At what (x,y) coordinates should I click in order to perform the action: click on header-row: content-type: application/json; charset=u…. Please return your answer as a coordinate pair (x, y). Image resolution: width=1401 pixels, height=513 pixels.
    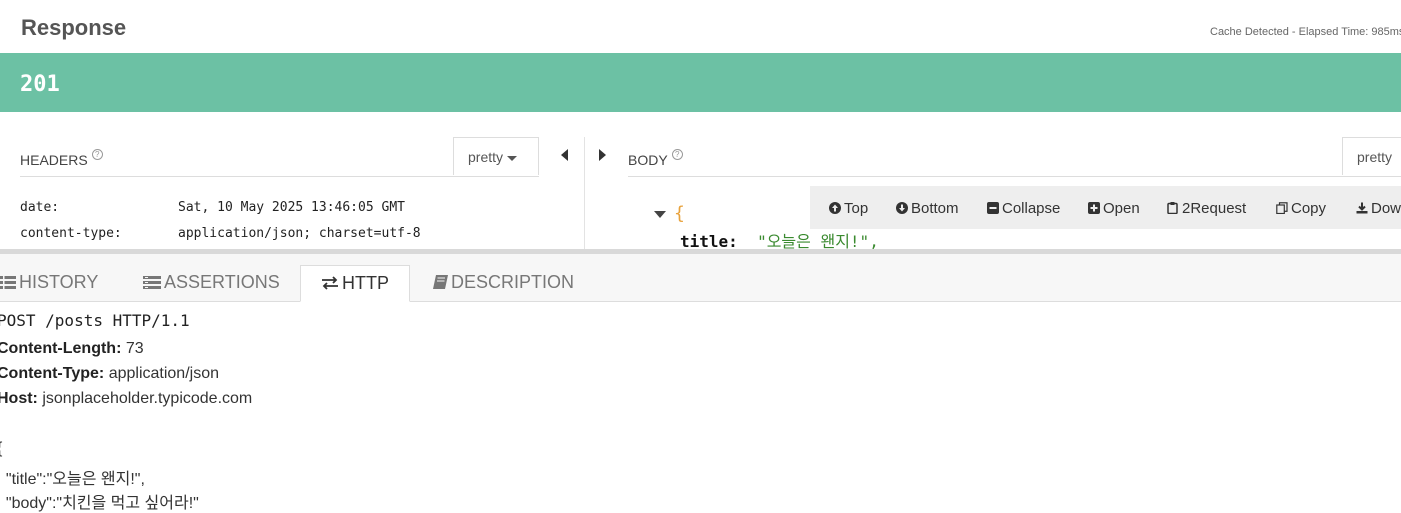
    Looking at the image, I should click on (220, 233).